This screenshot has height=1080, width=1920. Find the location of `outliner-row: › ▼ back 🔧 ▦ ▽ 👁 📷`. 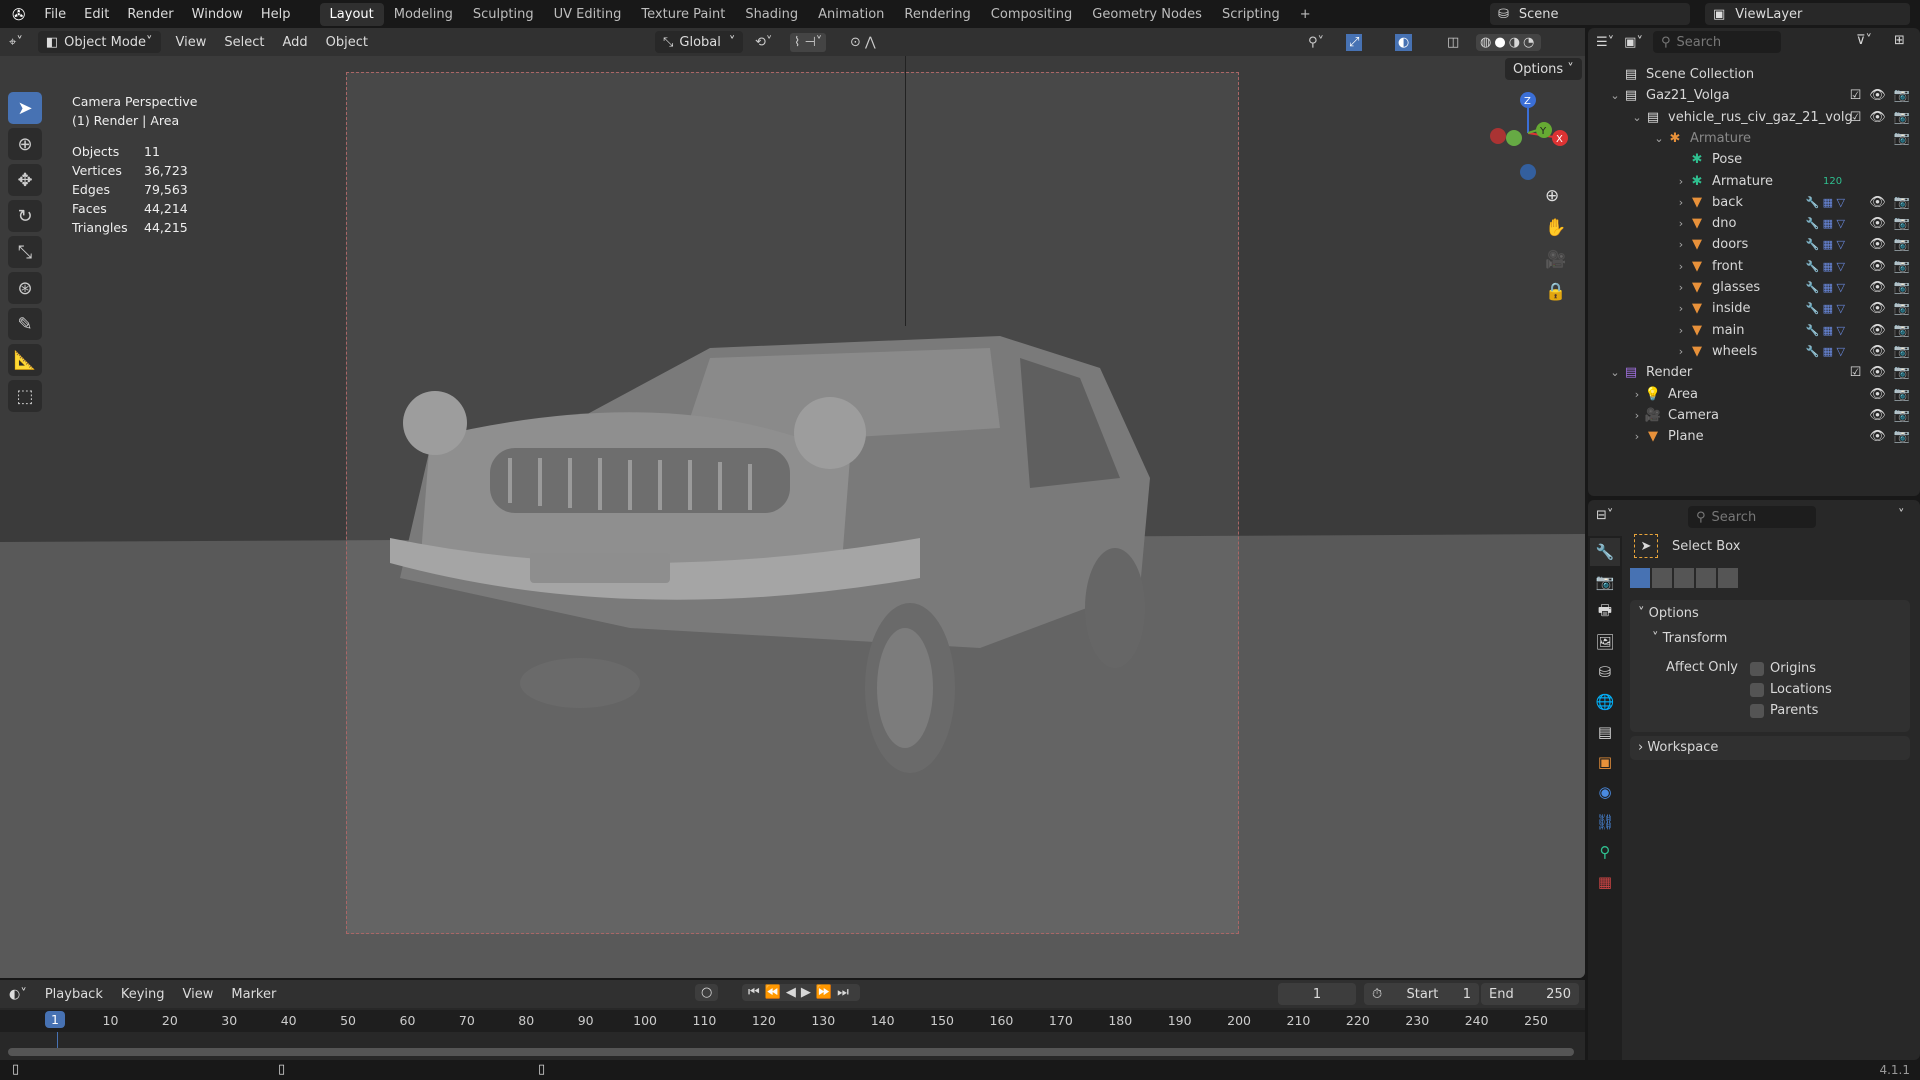

outliner-row: › ▼ back 🔧 ▦ ▽ 👁 📷 is located at coordinates (1754, 202).